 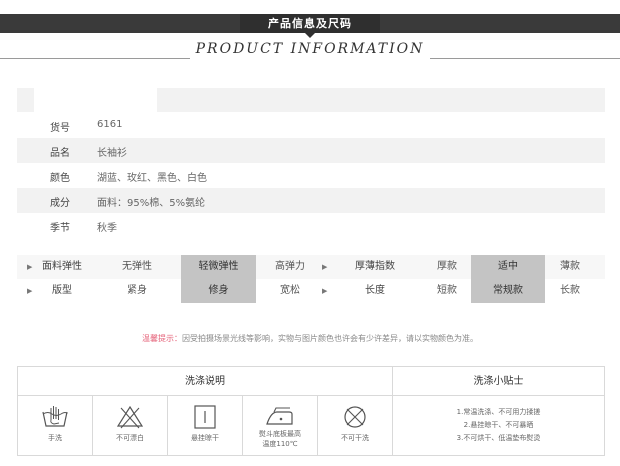 What do you see at coordinates (205, 438) in the screenshot?
I see `care-caption: 悬挂晾干` at bounding box center [205, 438].